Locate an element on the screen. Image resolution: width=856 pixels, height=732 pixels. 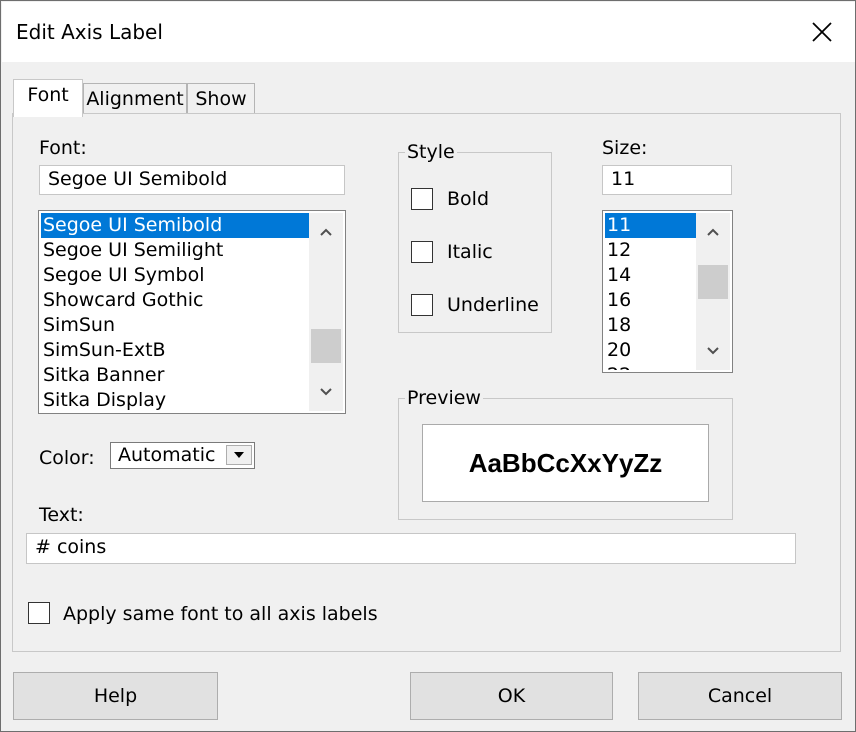
size-list: 11 12 14 16 18 20 22 is located at coordinates (667, 291).